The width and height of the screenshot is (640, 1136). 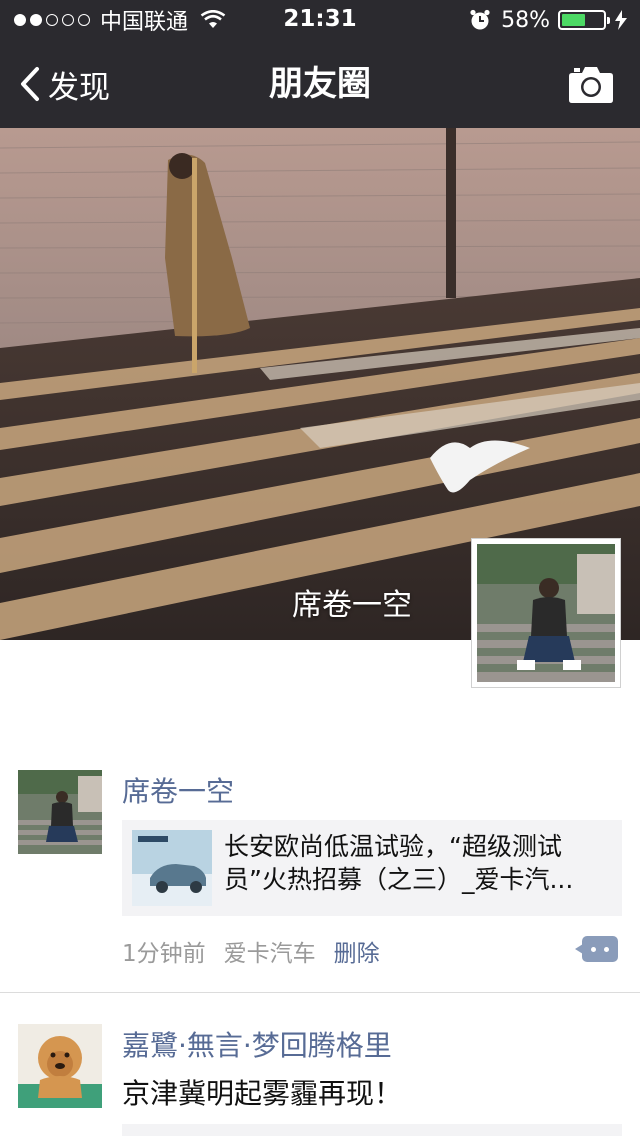 What do you see at coordinates (320, 992) in the screenshot?
I see `post-divider` at bounding box center [320, 992].